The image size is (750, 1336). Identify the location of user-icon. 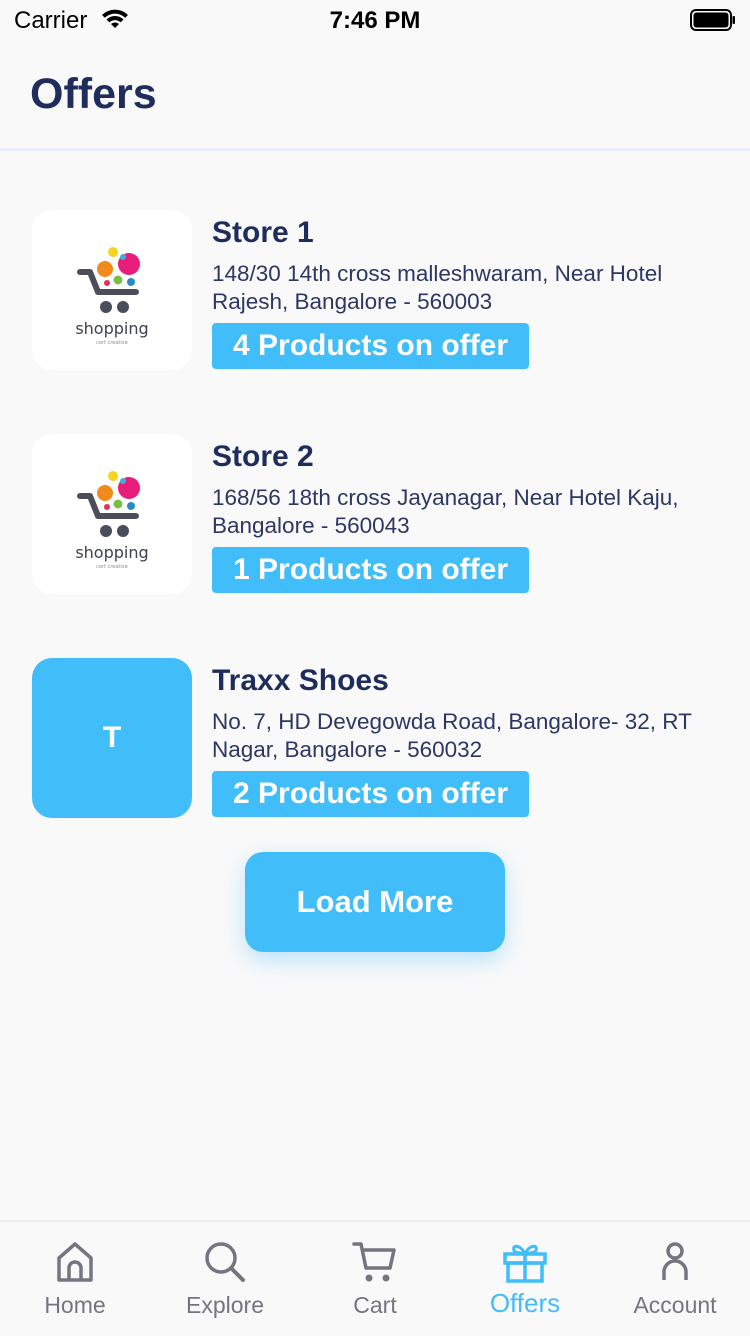
(675, 1264).